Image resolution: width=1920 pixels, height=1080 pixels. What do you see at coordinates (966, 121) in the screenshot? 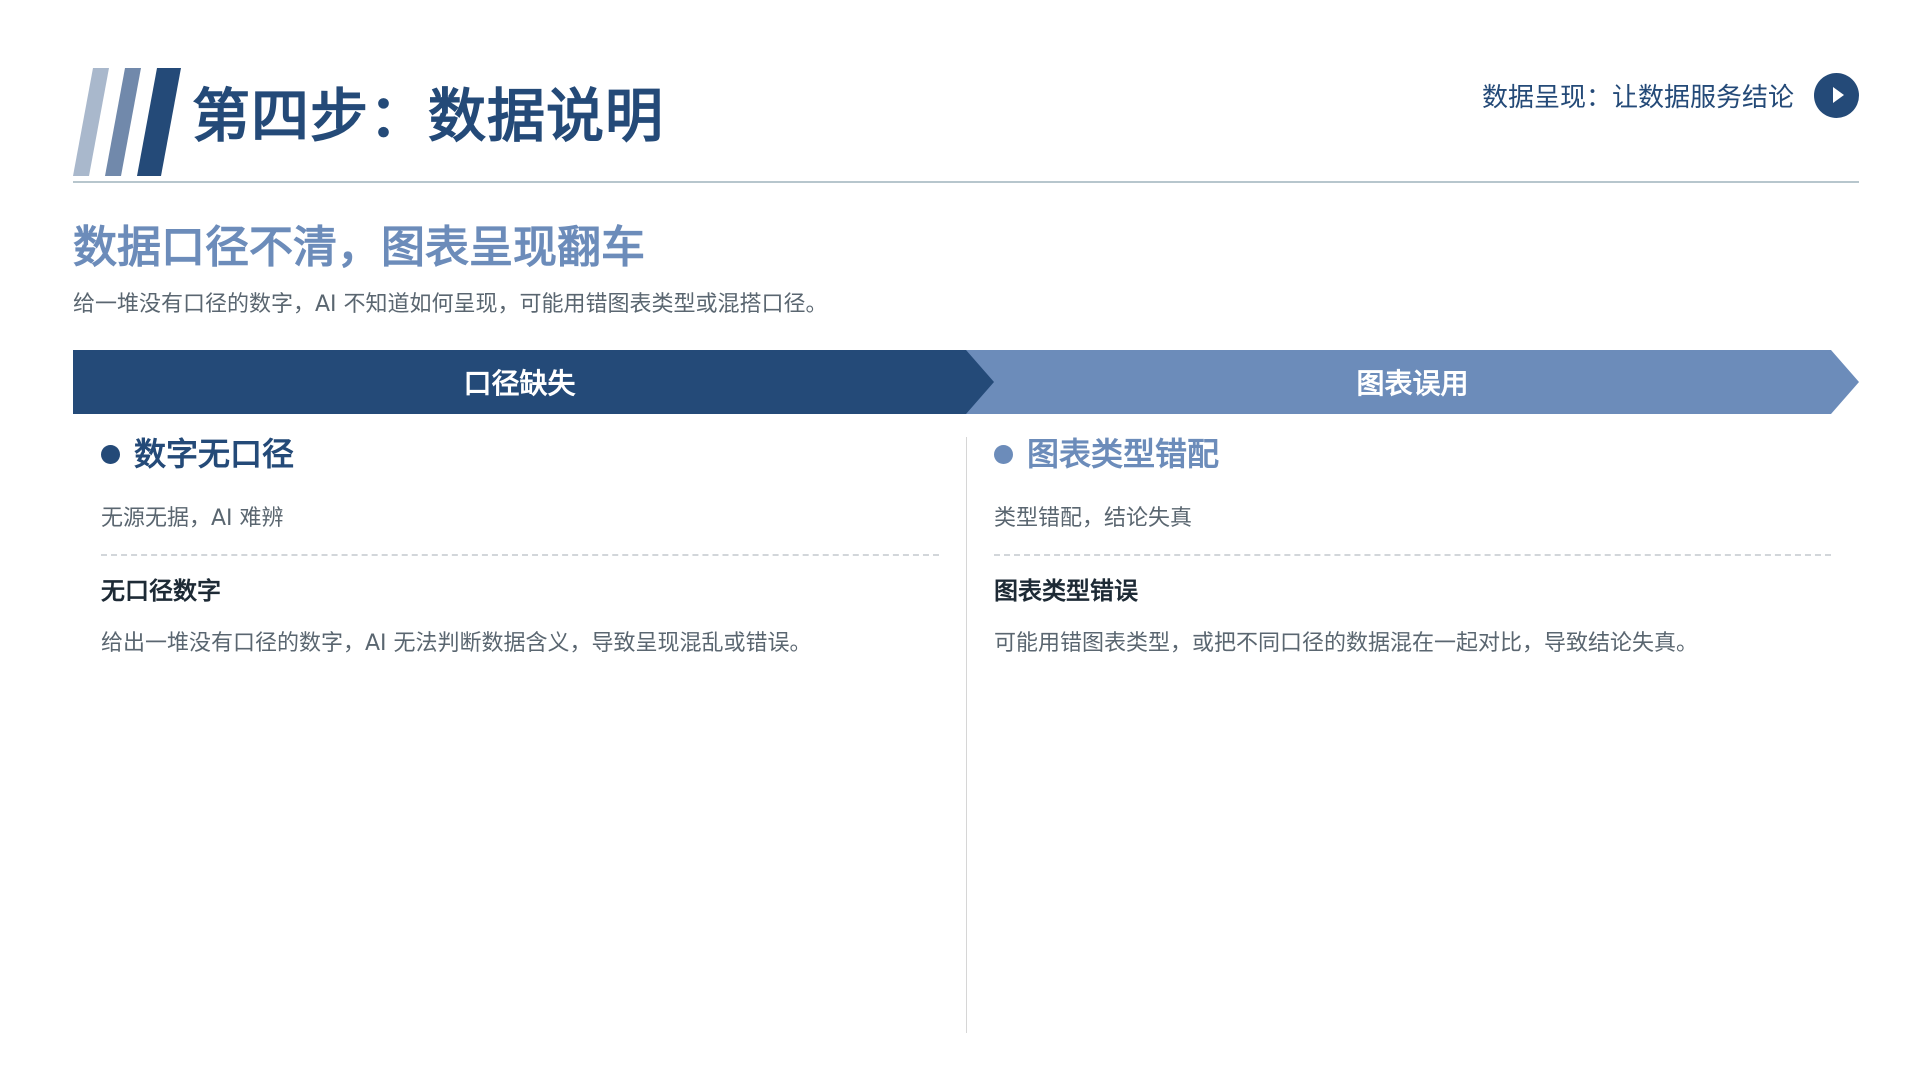
I see `header: 第四步：数据说明 数据呈现：让数据服务结论` at bounding box center [966, 121].